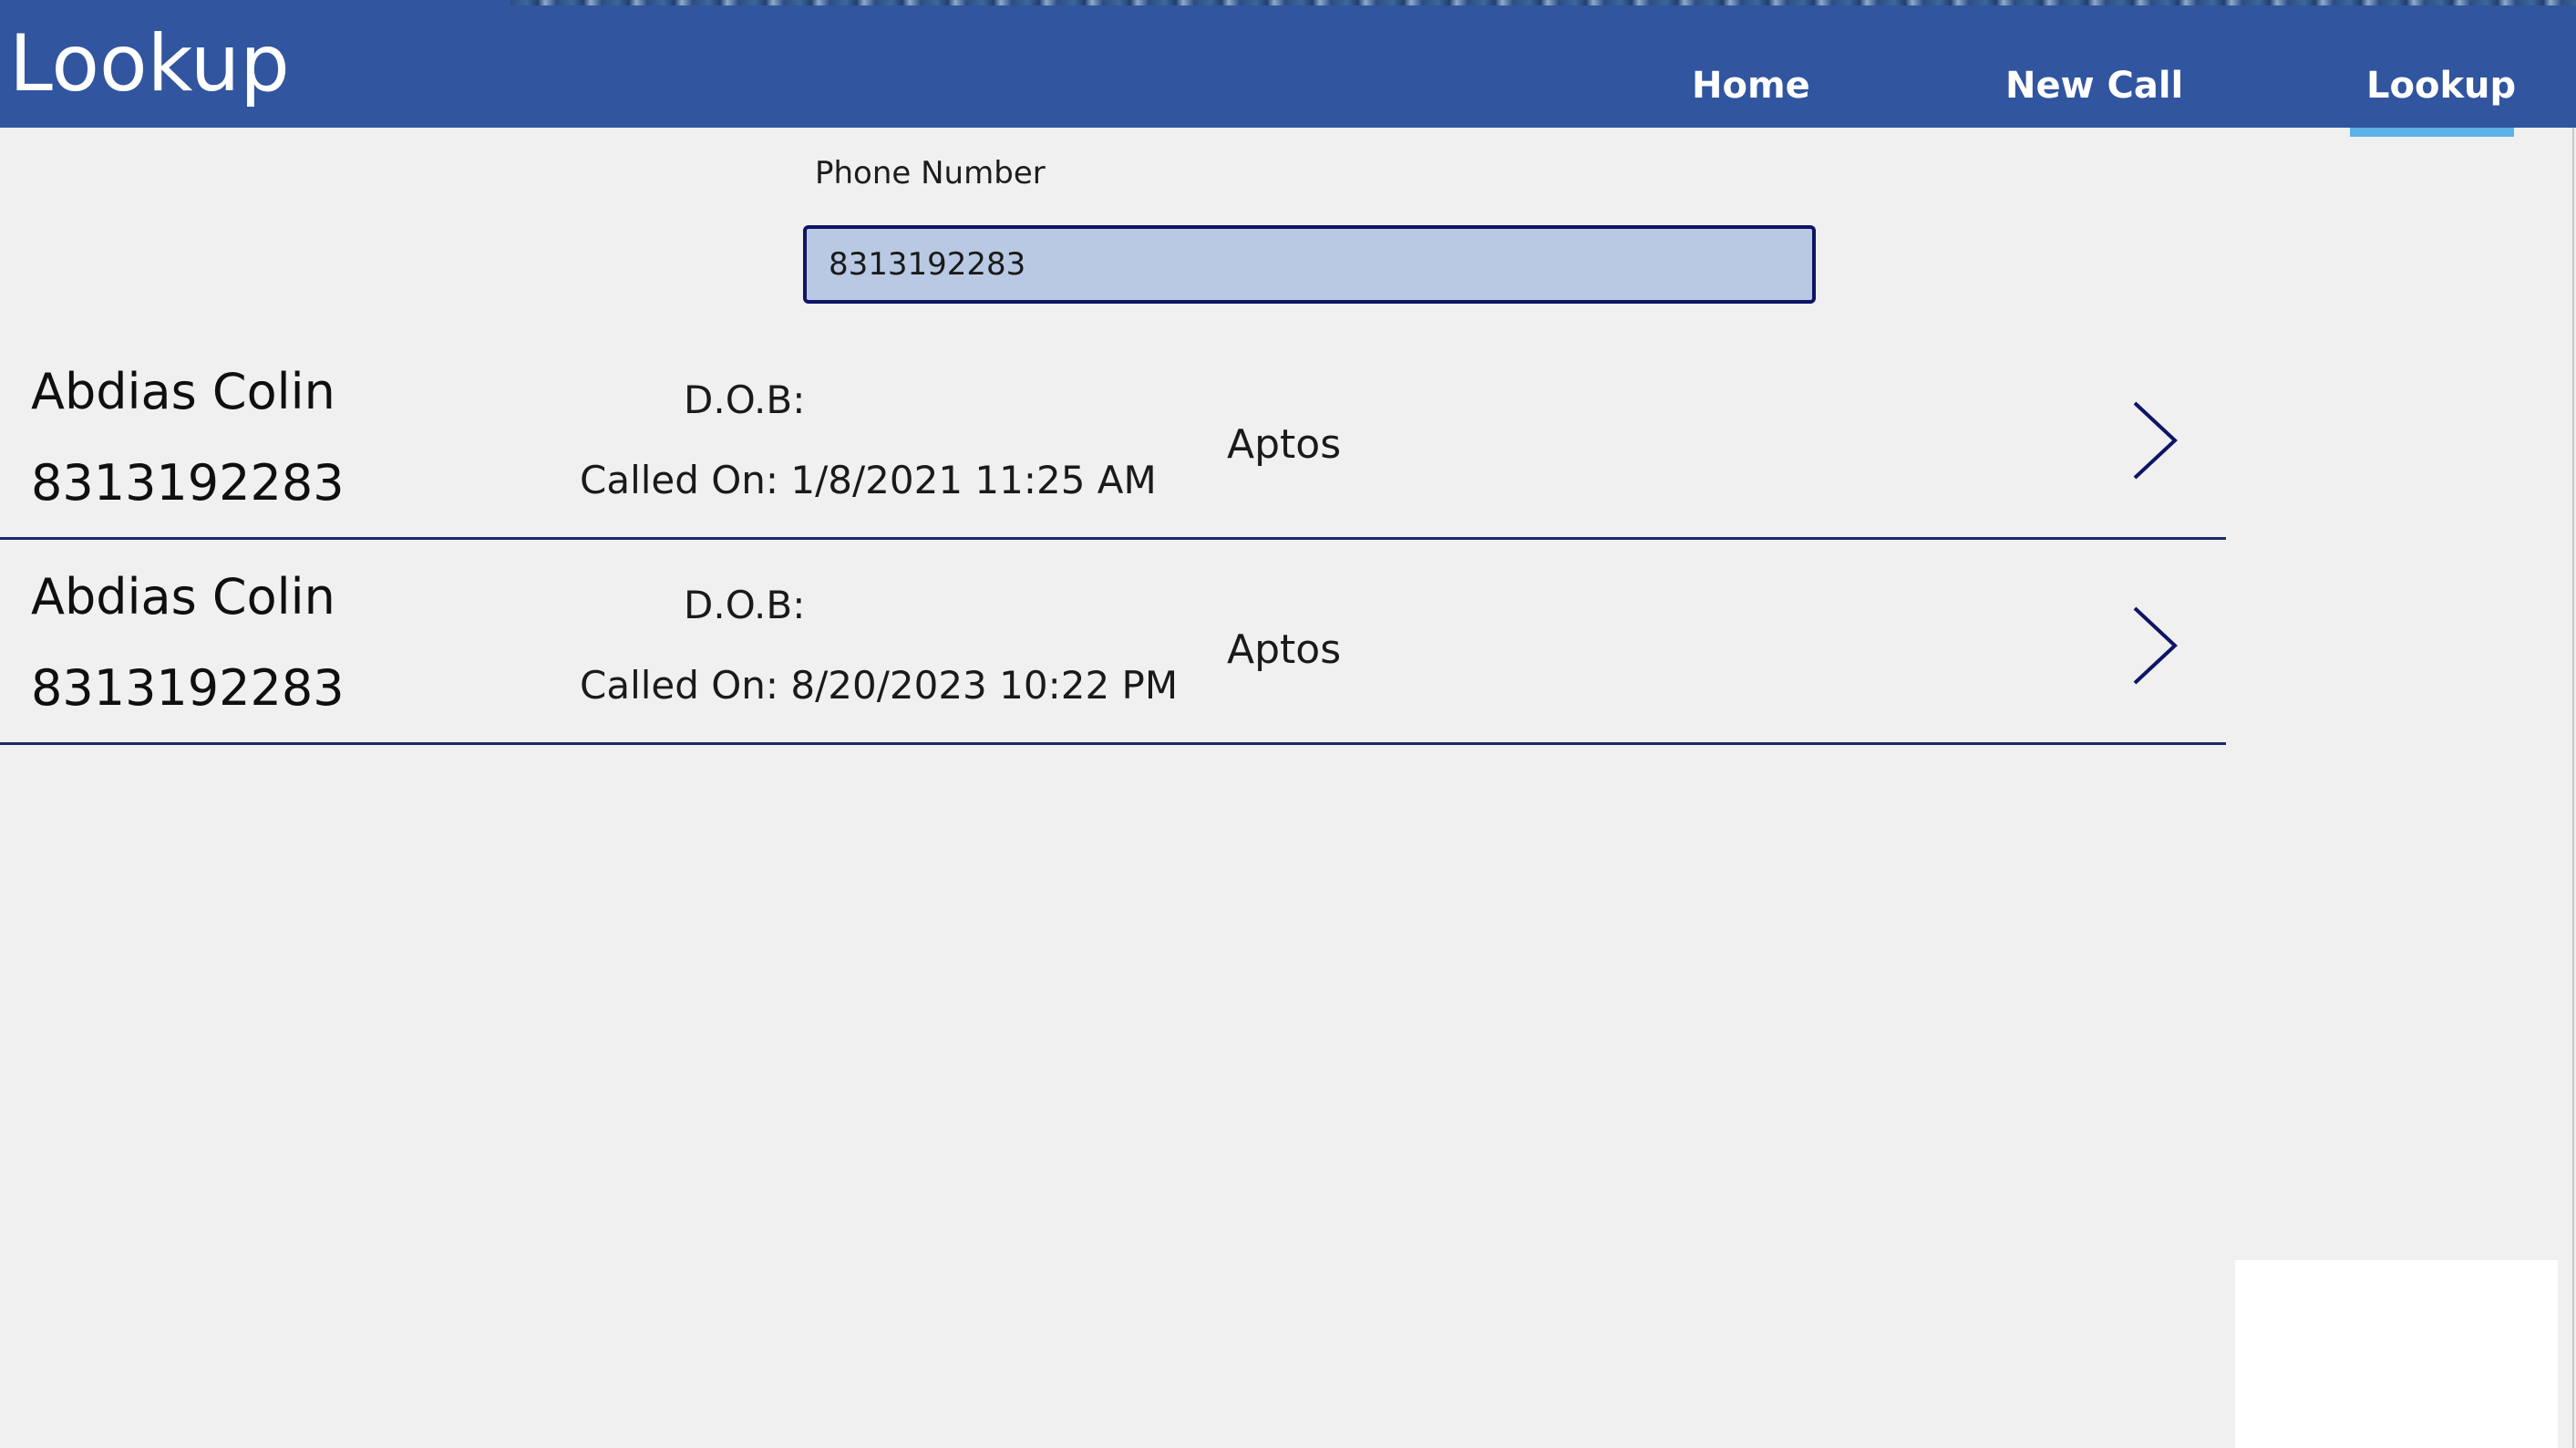 This screenshot has width=2576, height=1448. Describe the element at coordinates (879, 685) in the screenshot. I see `record-called-on: Called On: 8/20/2023 10:22 PM` at that location.